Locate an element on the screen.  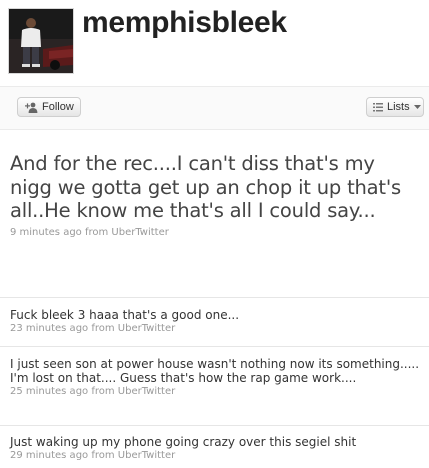
caret-down-icon is located at coordinates (417, 107).